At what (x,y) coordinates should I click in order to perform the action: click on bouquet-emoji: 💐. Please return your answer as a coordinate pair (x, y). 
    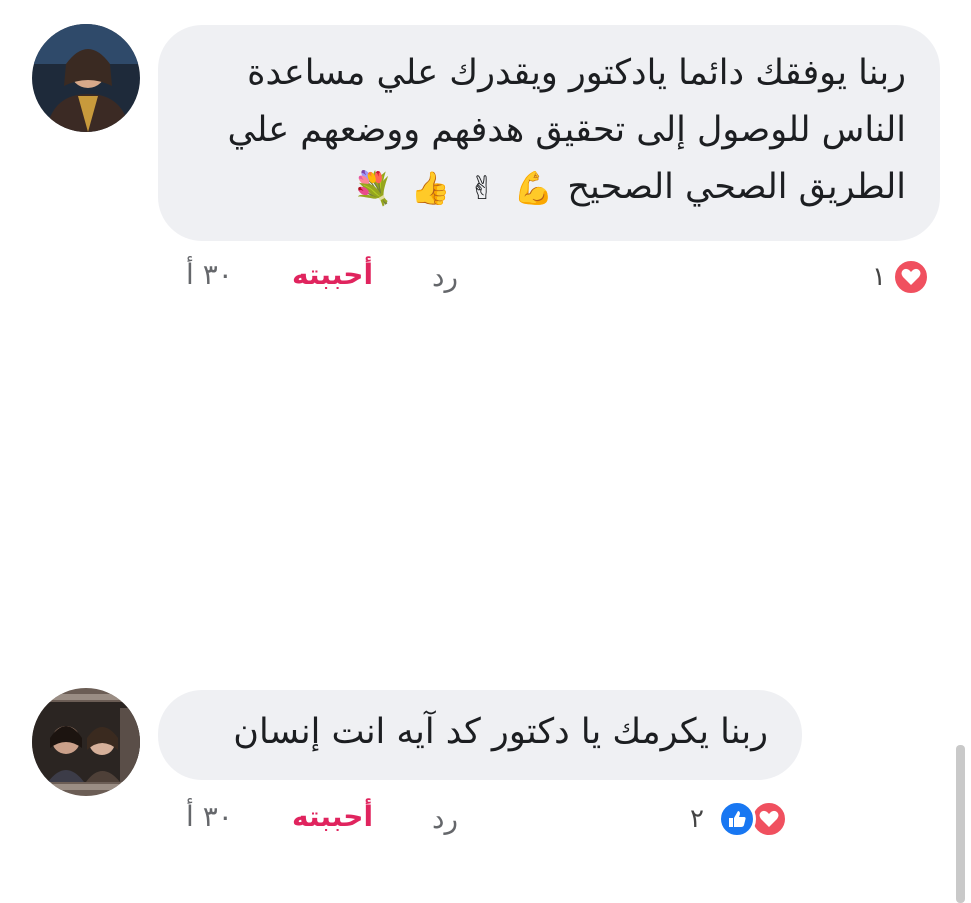
    Looking at the image, I should click on (373, 188).